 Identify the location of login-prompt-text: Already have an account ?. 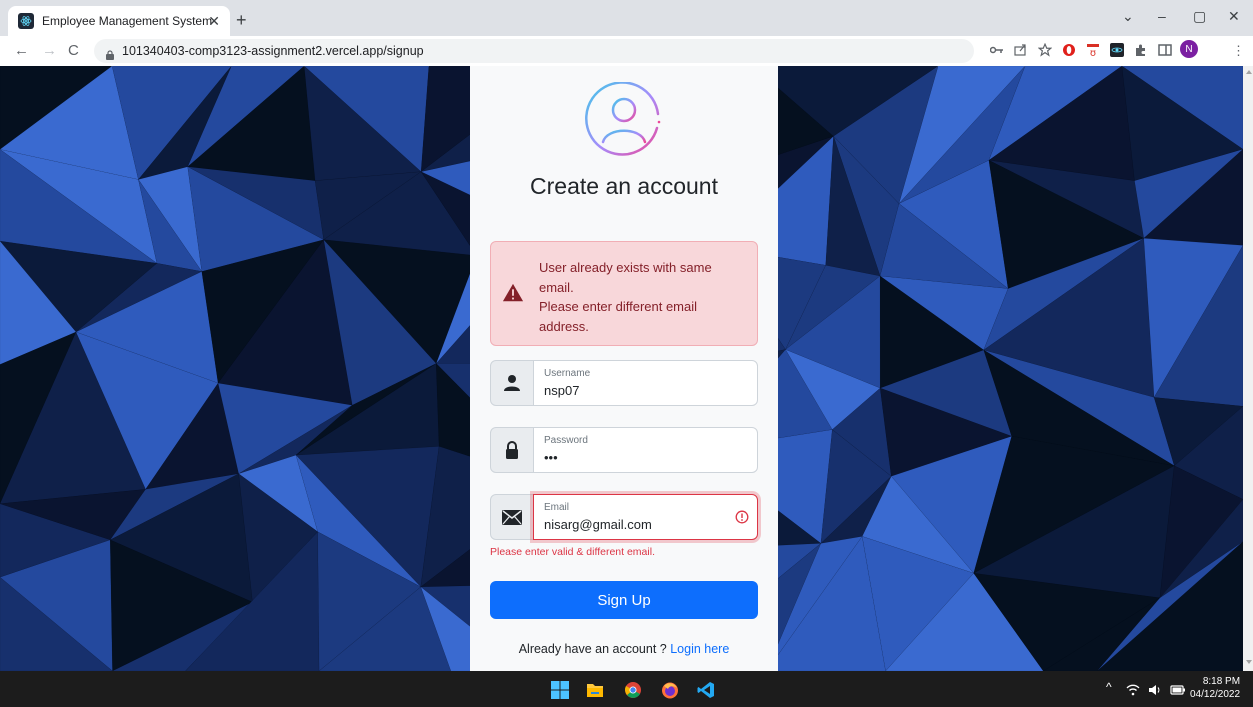
(592, 649).